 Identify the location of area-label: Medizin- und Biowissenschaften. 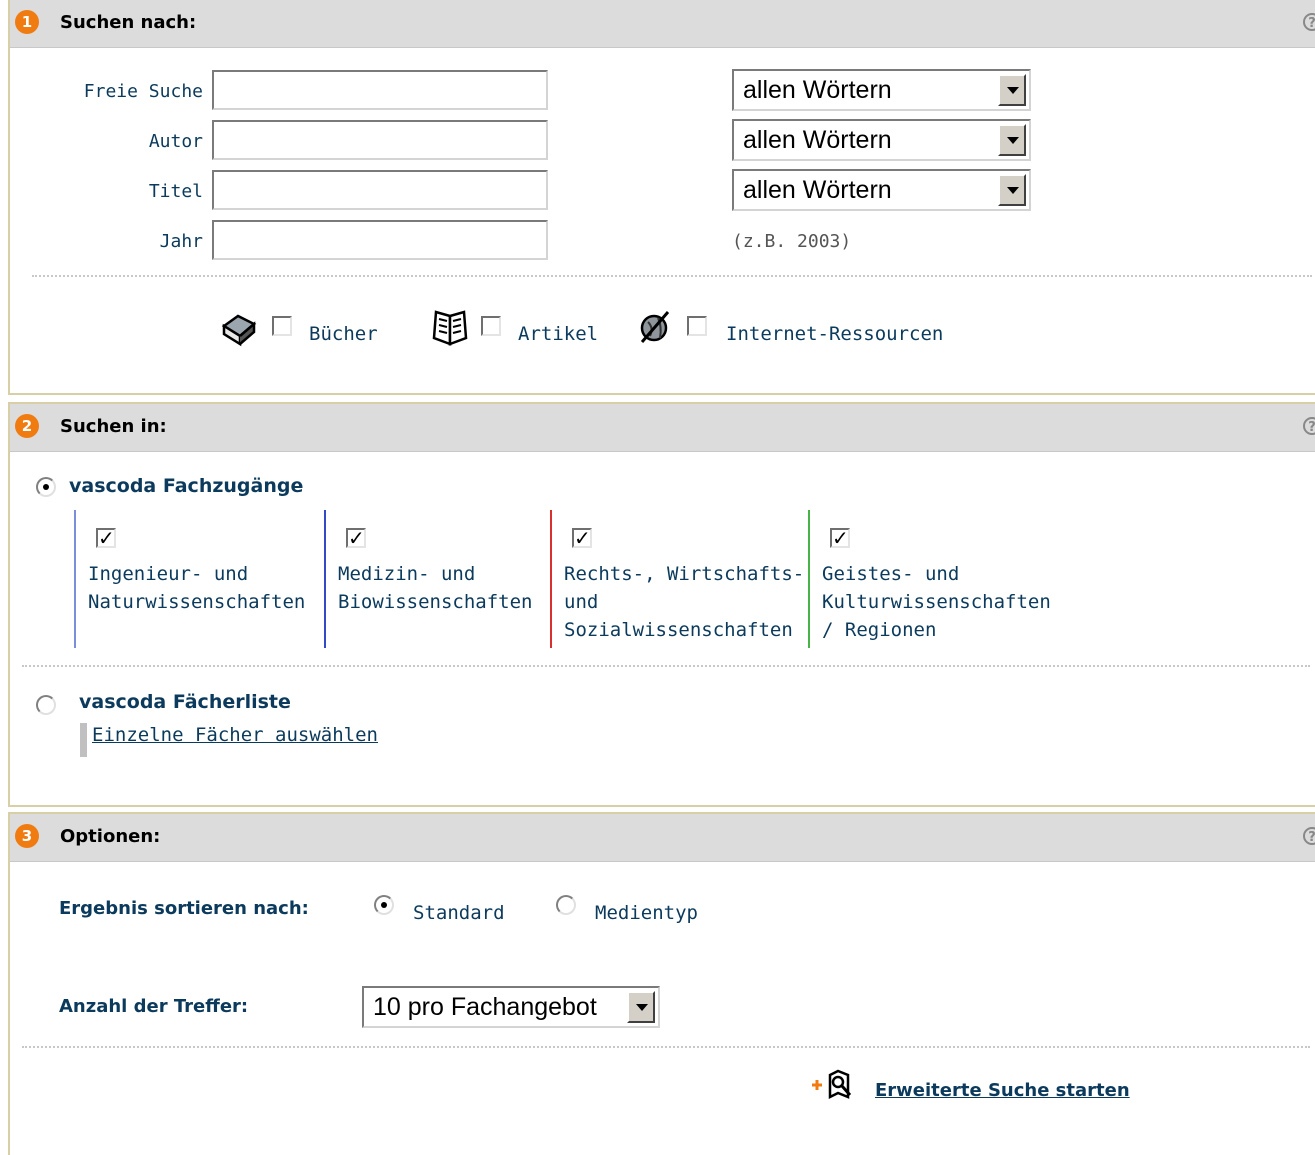
(435, 588).